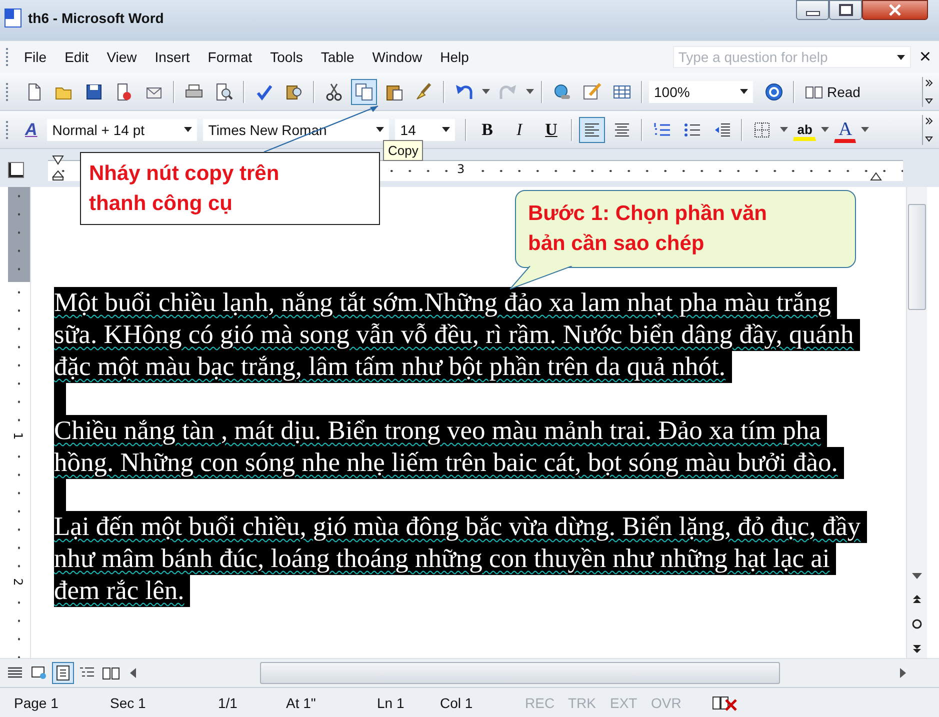  Describe the element at coordinates (617, 244) in the screenshot. I see `callout-text: bản cần sao chép` at that location.